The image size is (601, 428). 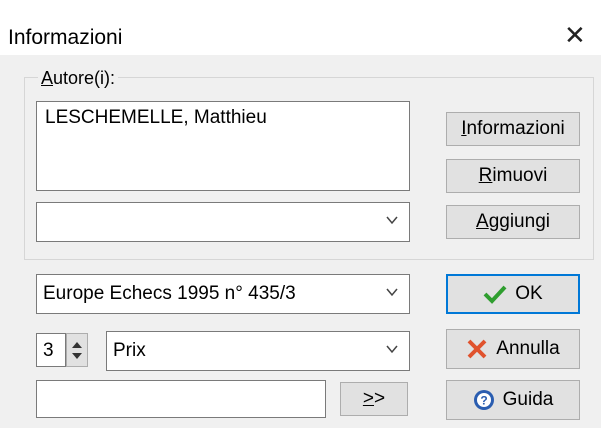 What do you see at coordinates (258, 351) in the screenshot?
I see `prize-type-combo: Prix` at bounding box center [258, 351].